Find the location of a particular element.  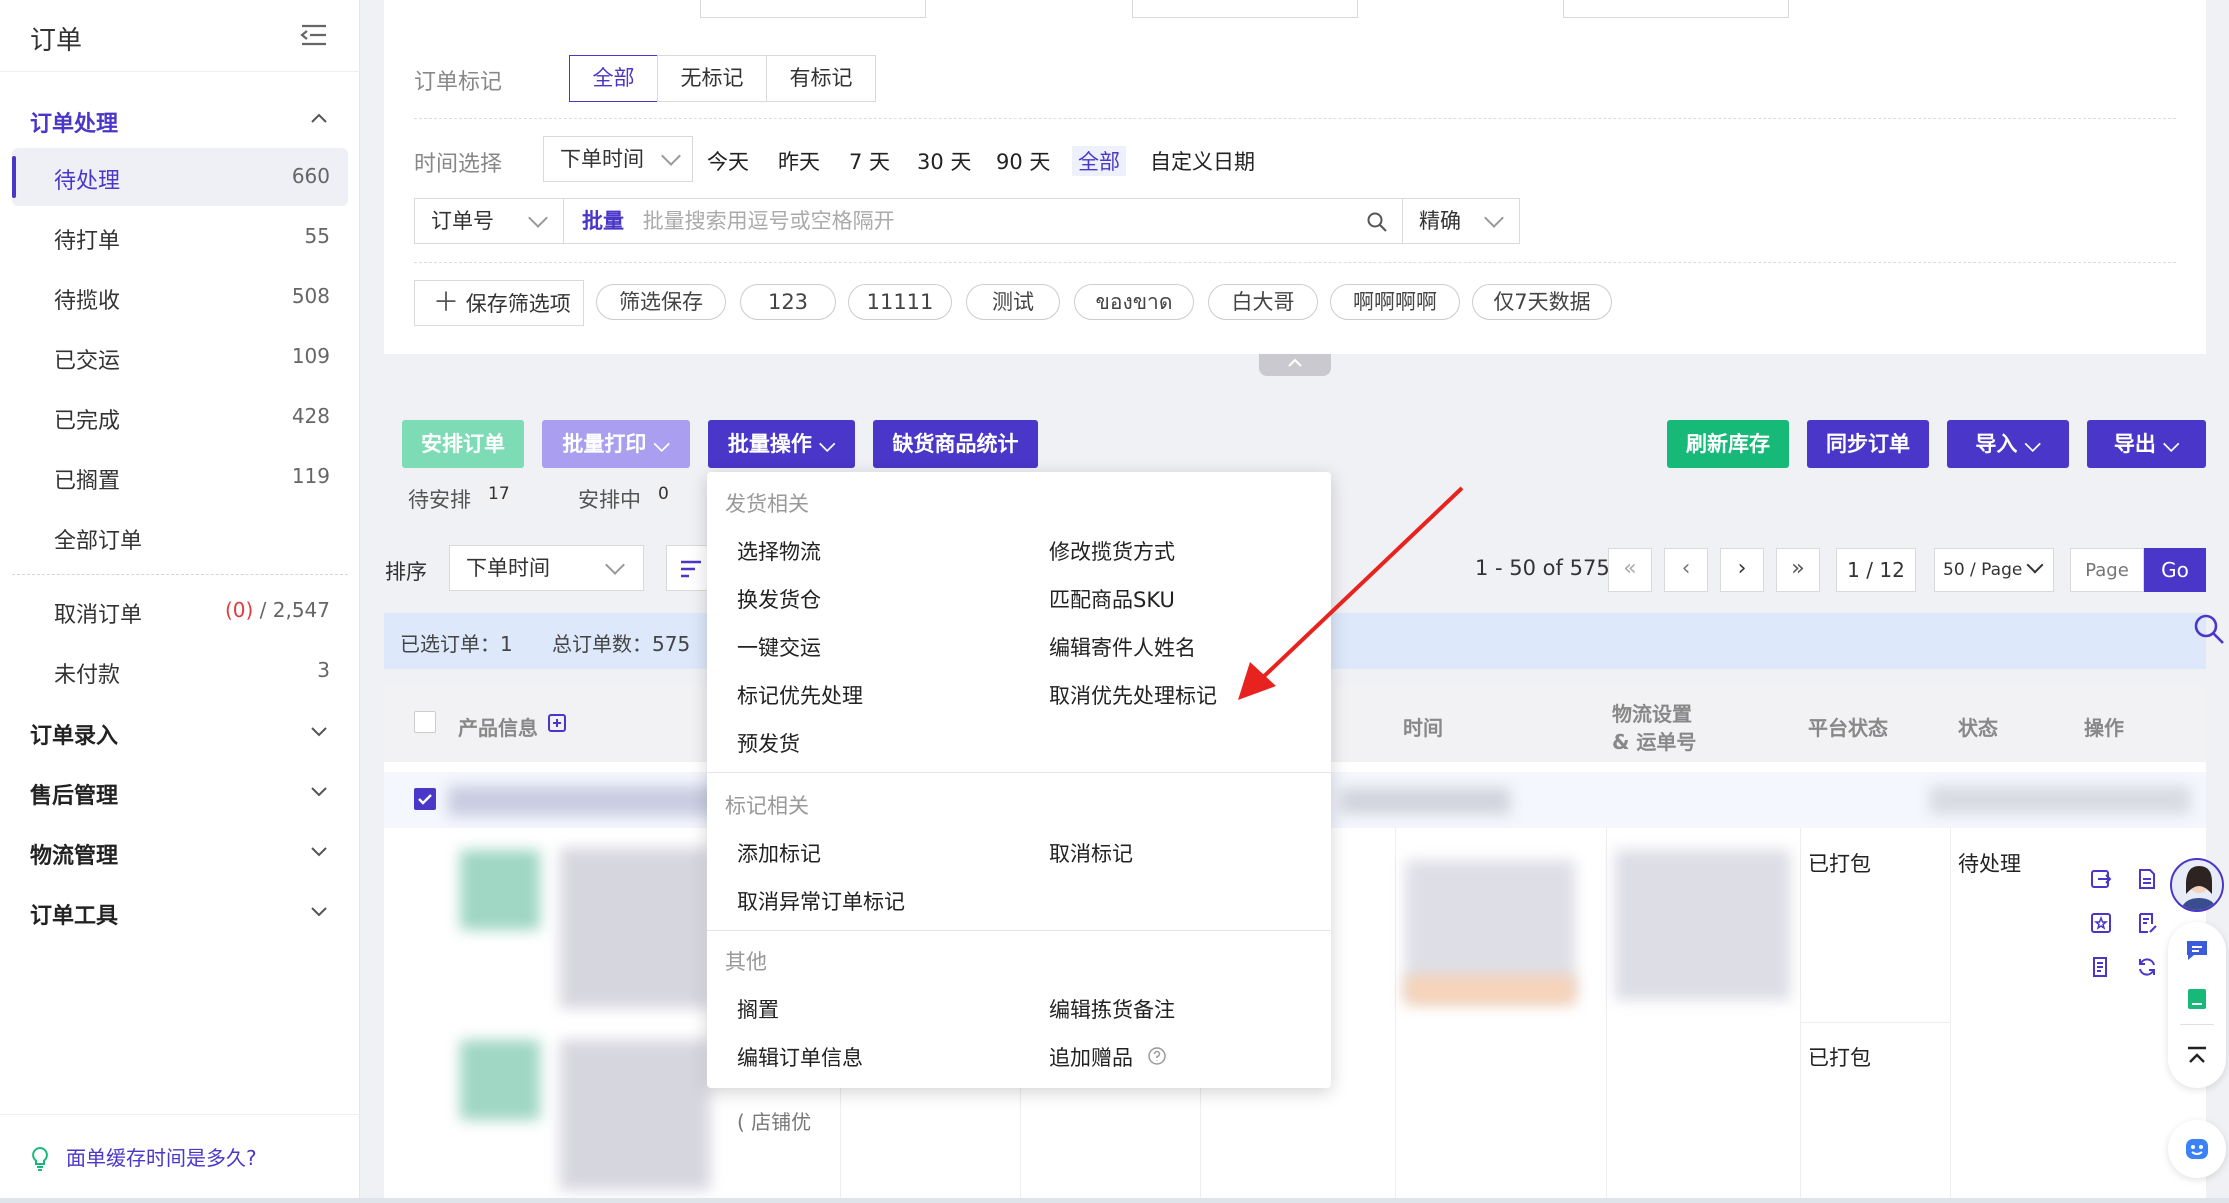

sidebar-item-to-print: 待打单 55 is located at coordinates (180, 237).